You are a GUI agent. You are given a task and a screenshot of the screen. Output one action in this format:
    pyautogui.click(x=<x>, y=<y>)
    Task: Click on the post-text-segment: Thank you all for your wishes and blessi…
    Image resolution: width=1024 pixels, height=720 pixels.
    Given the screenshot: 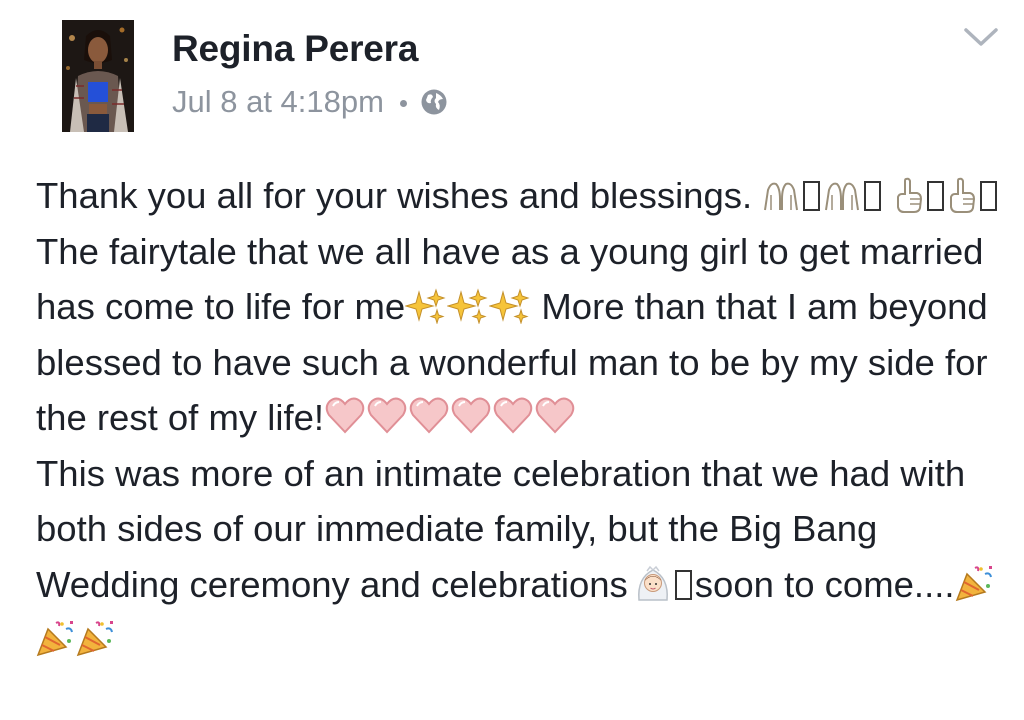 What is the action you would take?
    pyautogui.click(x=394, y=195)
    